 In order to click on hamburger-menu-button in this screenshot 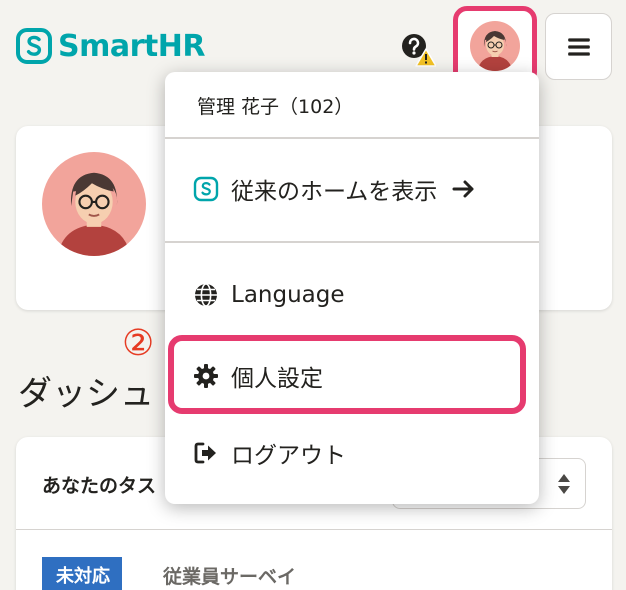, I will do `click(578, 46)`.